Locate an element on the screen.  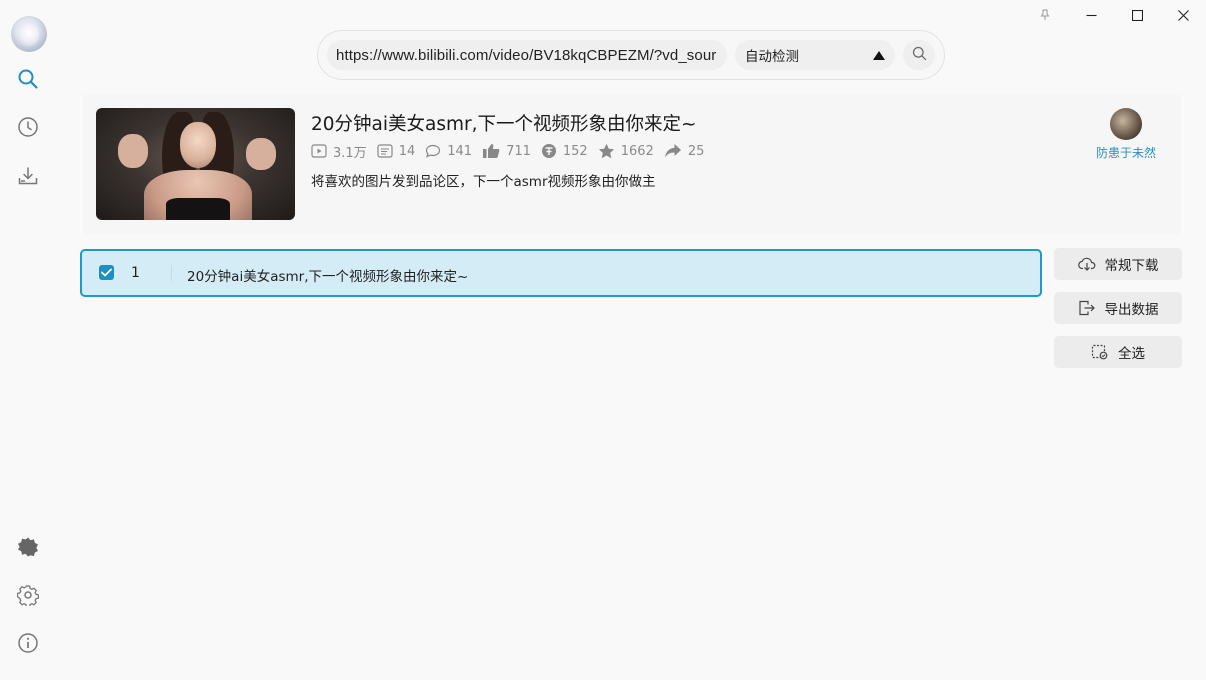
download-tray-icon is located at coordinates (28, 178).